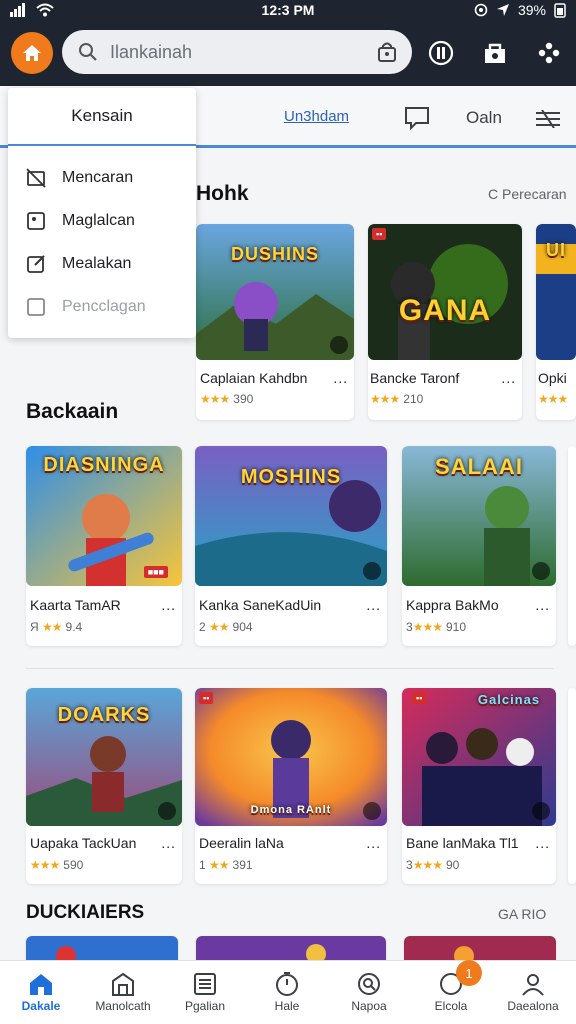 This screenshot has height=1024, width=576. Describe the element at coordinates (287, 984) in the screenshot. I see `timer-icon` at that location.